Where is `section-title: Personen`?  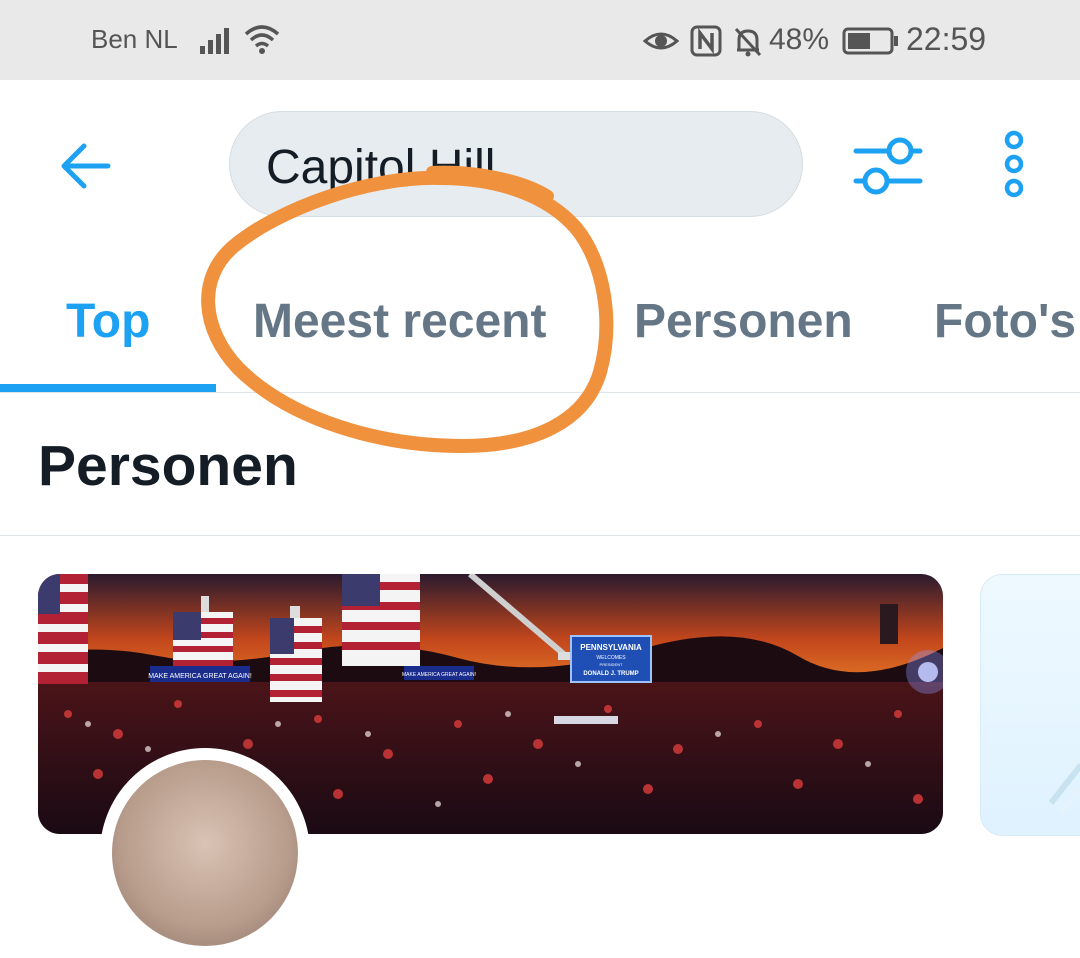 section-title: Personen is located at coordinates (168, 466).